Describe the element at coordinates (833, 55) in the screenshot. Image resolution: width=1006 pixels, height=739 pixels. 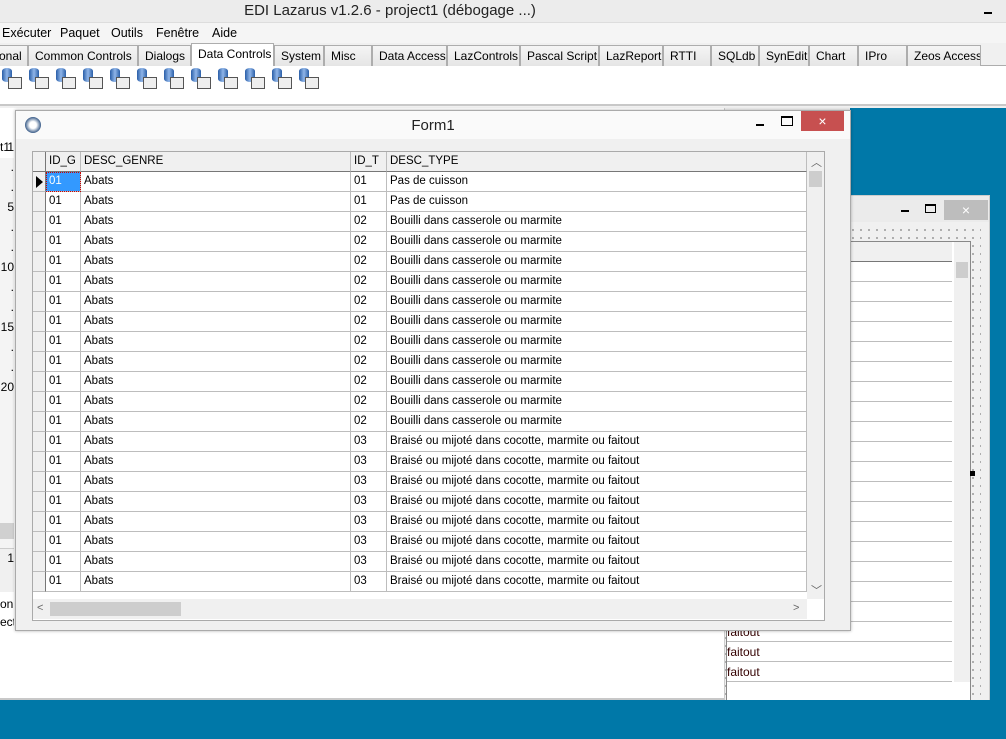
I see `tab-chart: Chart` at that location.